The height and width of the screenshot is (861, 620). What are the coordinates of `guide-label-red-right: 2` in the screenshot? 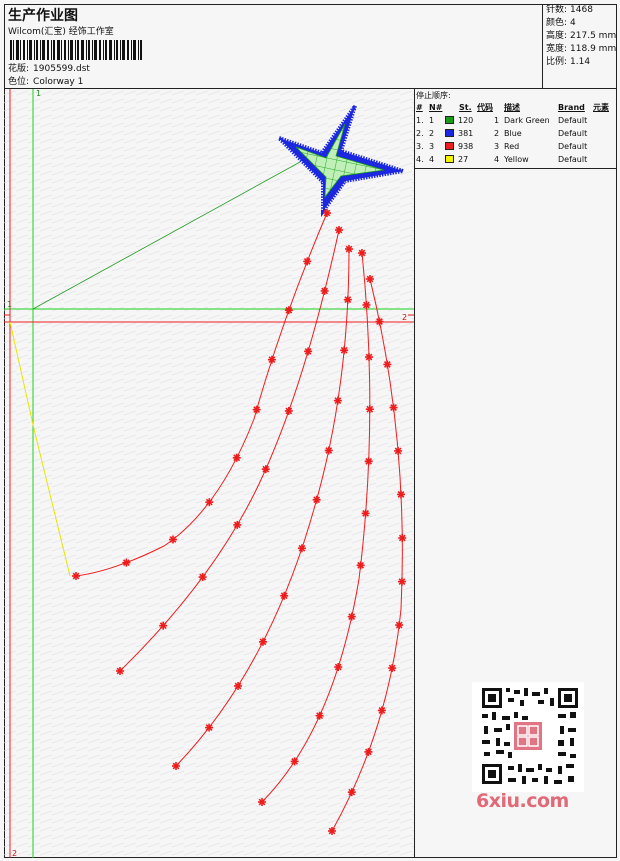 It's located at (404, 317).